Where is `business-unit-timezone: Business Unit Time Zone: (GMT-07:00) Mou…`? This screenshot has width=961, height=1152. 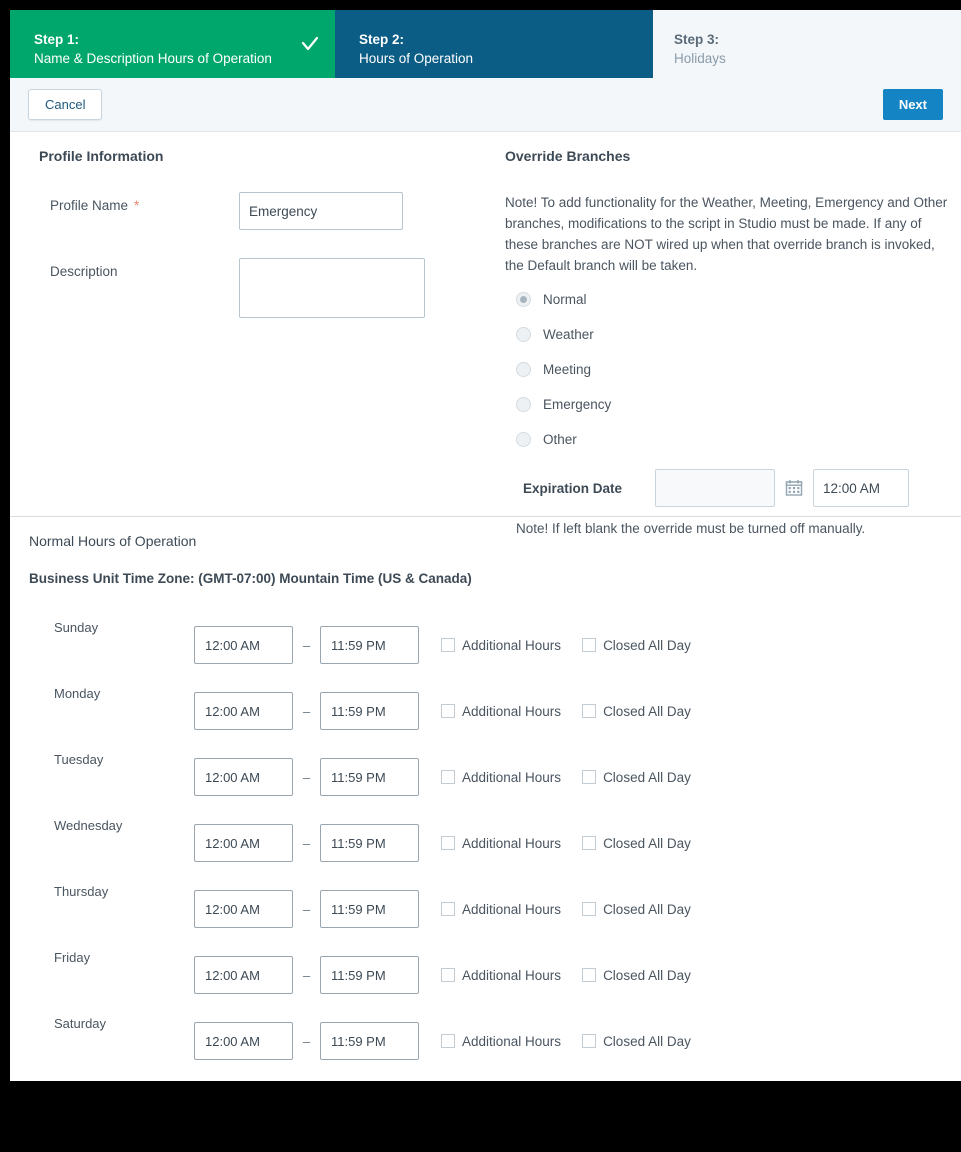 business-unit-timezone: Business Unit Time Zone: (GMT-07:00) Mou… is located at coordinates (250, 578).